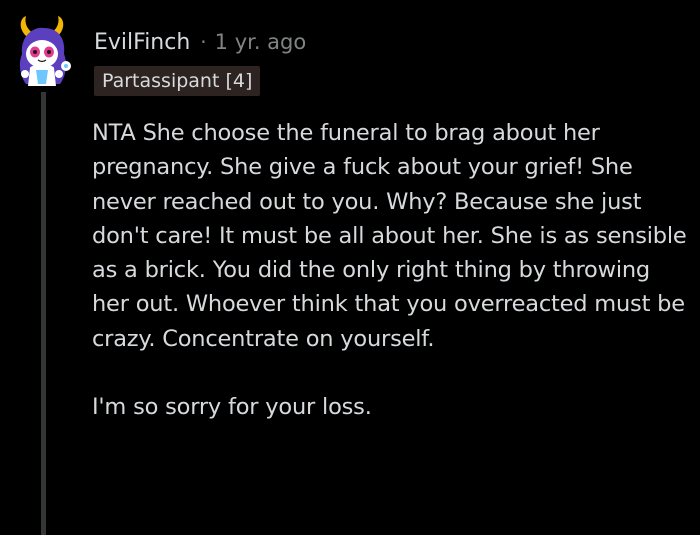 The height and width of the screenshot is (535, 700). I want to click on username-link: EvilFinch, so click(142, 42).